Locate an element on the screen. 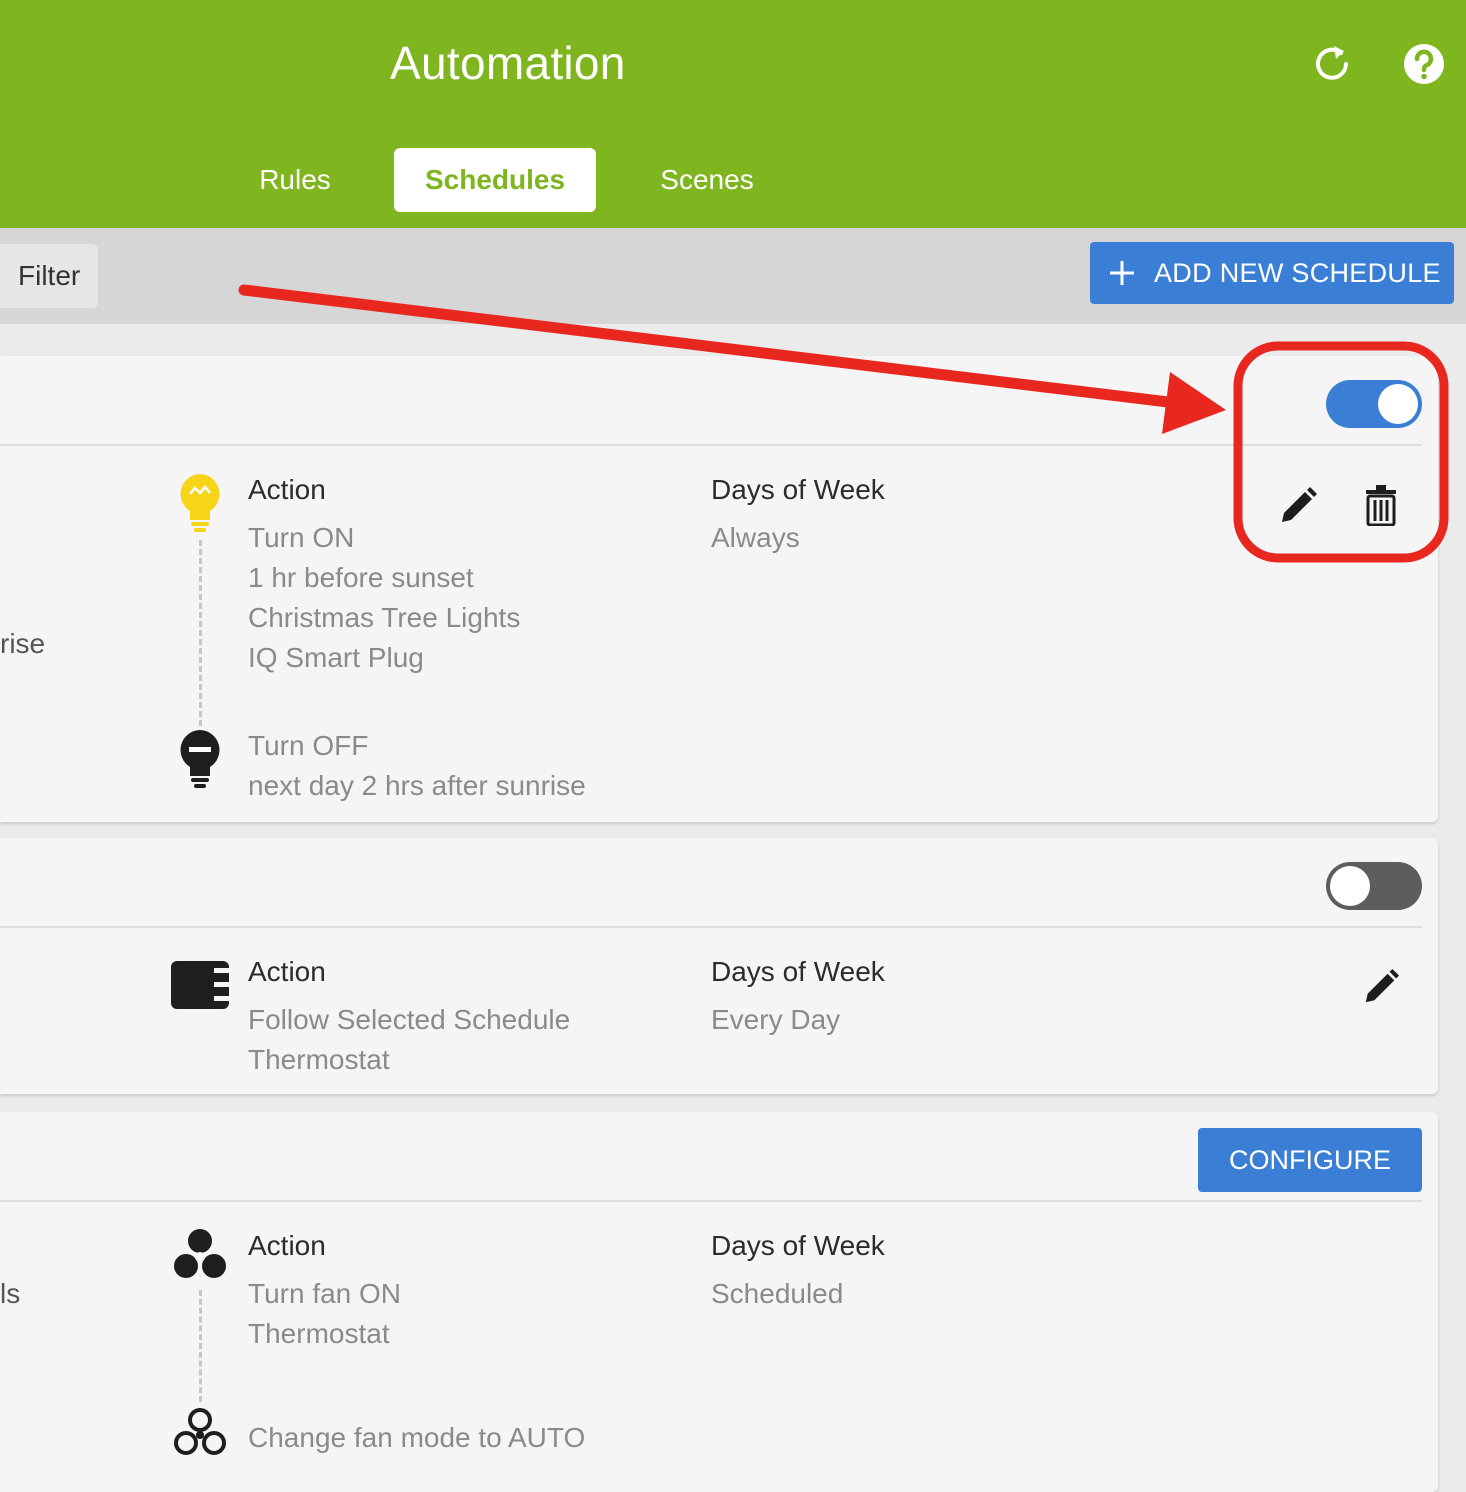 The width and height of the screenshot is (1466, 1492). add-new-schedule-label: ADD NEW SCHEDULE is located at coordinates (1297, 273).